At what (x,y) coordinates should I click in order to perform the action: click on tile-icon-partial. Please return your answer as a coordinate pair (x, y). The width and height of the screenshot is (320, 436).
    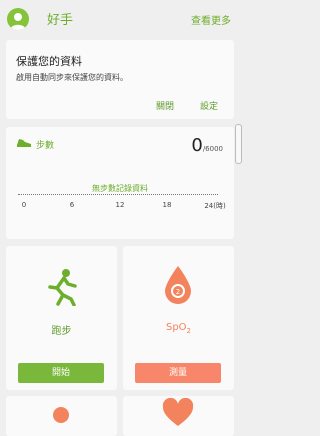
    Looking at the image, I should click on (61, 415).